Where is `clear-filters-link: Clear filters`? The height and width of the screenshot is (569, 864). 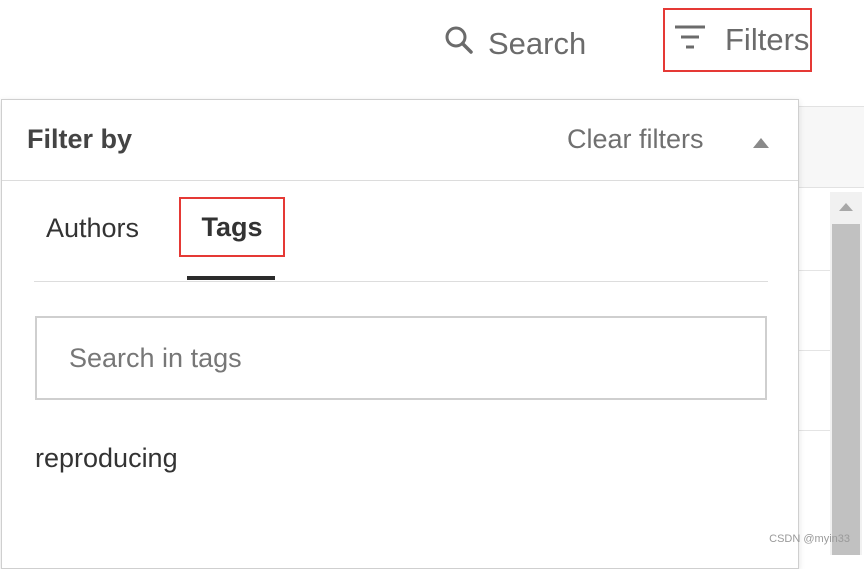 clear-filters-link: Clear filters is located at coordinates (635, 139).